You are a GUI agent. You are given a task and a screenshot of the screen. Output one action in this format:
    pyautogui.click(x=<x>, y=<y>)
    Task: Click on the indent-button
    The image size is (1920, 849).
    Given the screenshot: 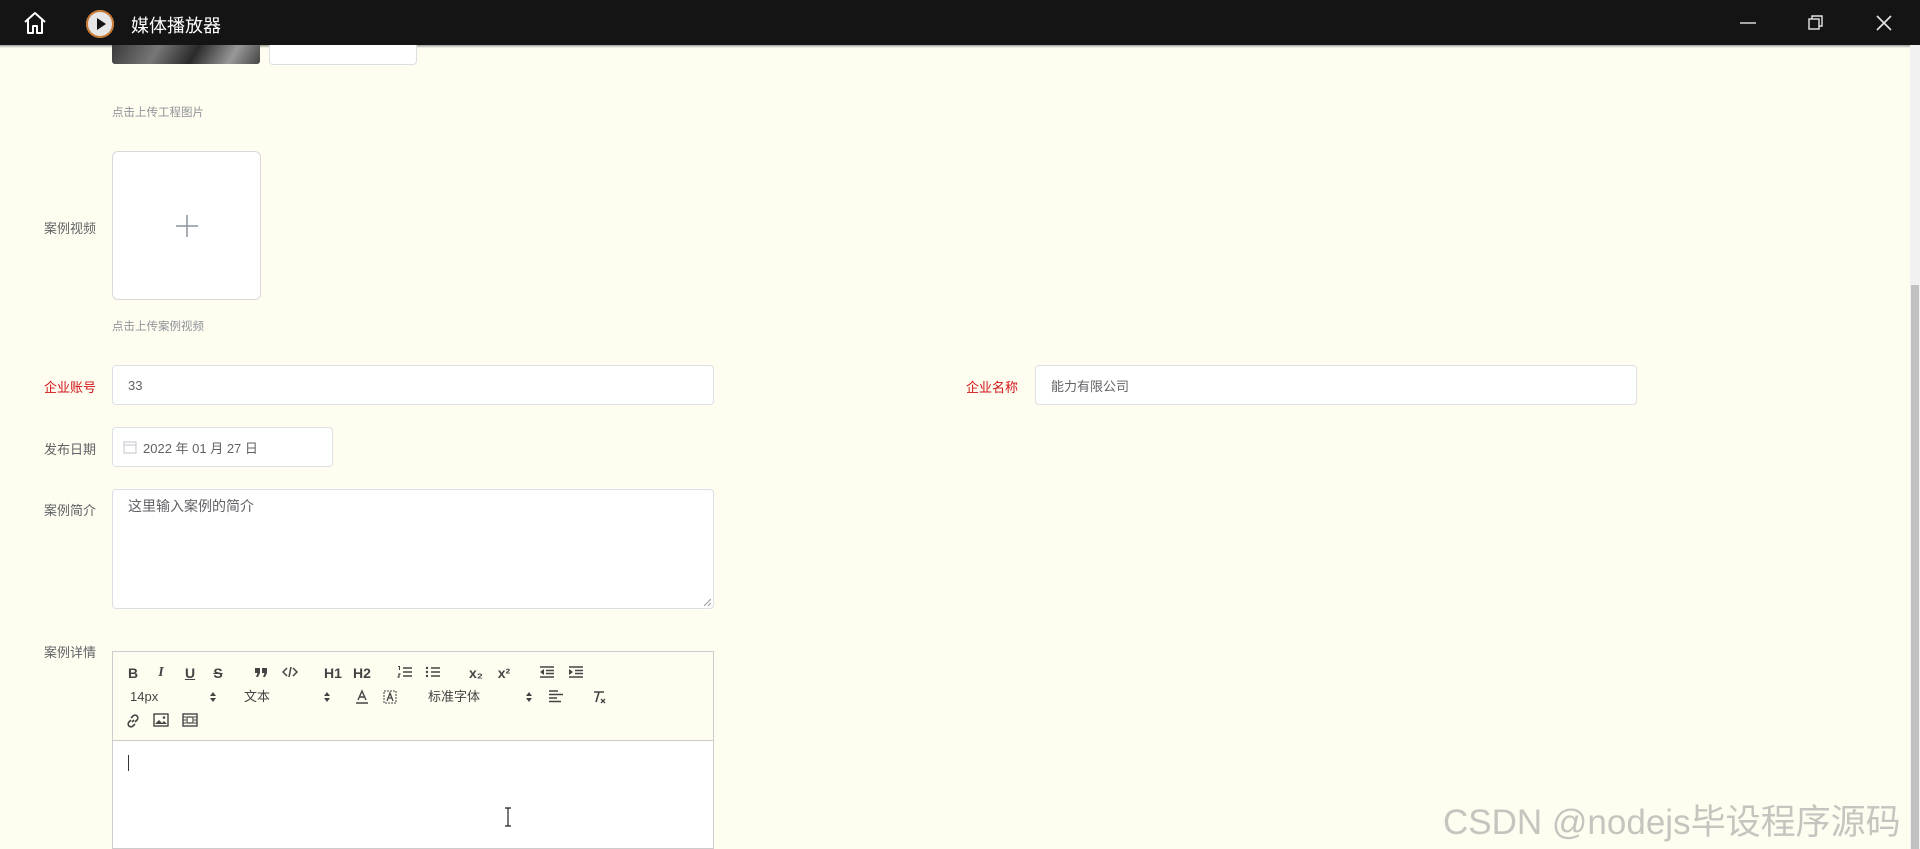 What is the action you would take?
    pyautogui.click(x=576, y=673)
    